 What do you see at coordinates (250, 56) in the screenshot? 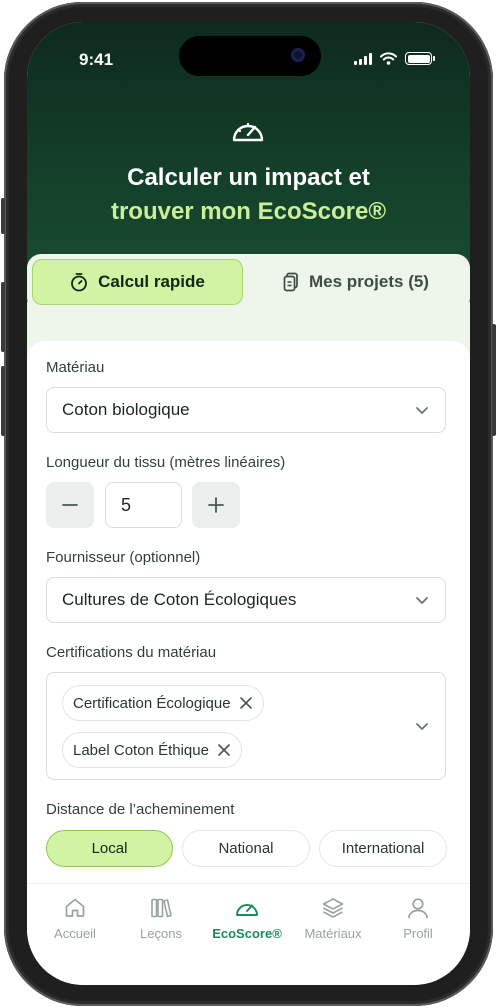
I see `dynamic-island` at bounding box center [250, 56].